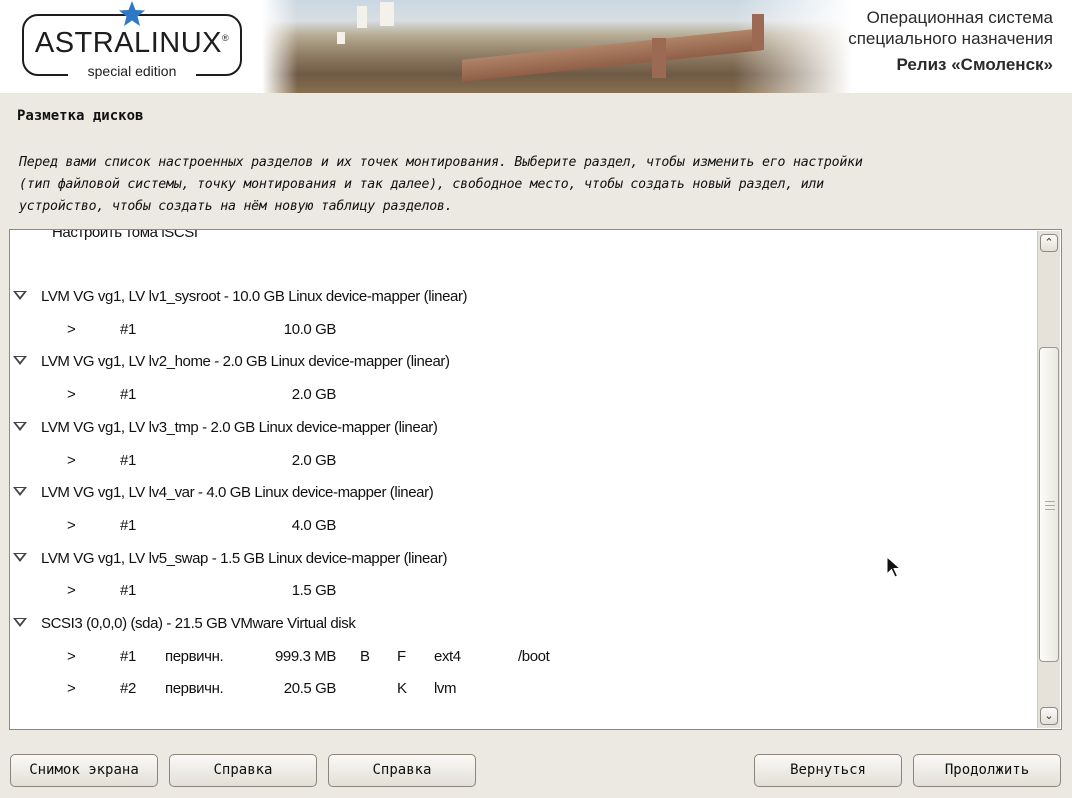 The image size is (1072, 798). What do you see at coordinates (612, 55) in the screenshot?
I see `fortress-wall-image` at bounding box center [612, 55].